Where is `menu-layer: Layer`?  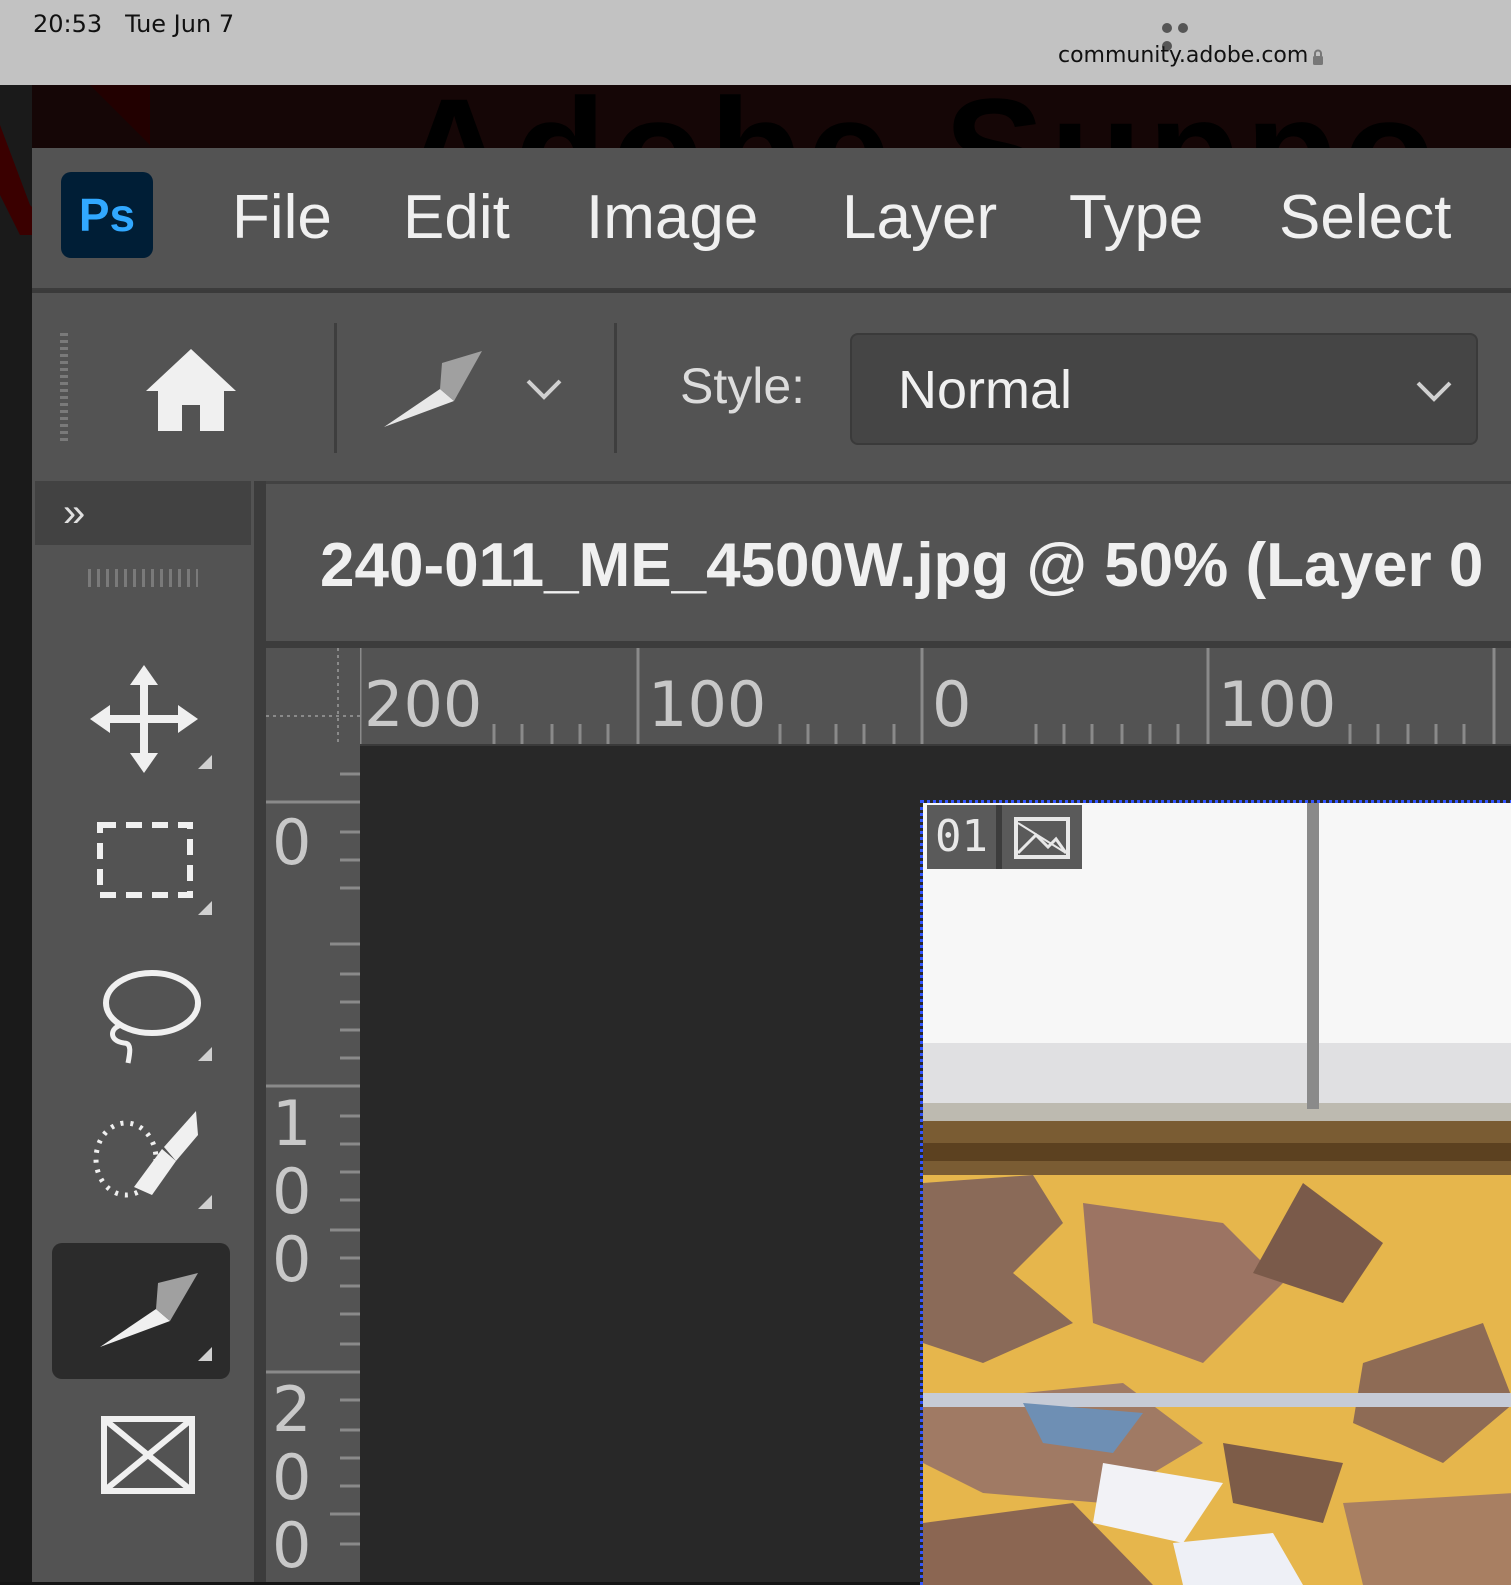 menu-layer: Layer is located at coordinates (919, 217).